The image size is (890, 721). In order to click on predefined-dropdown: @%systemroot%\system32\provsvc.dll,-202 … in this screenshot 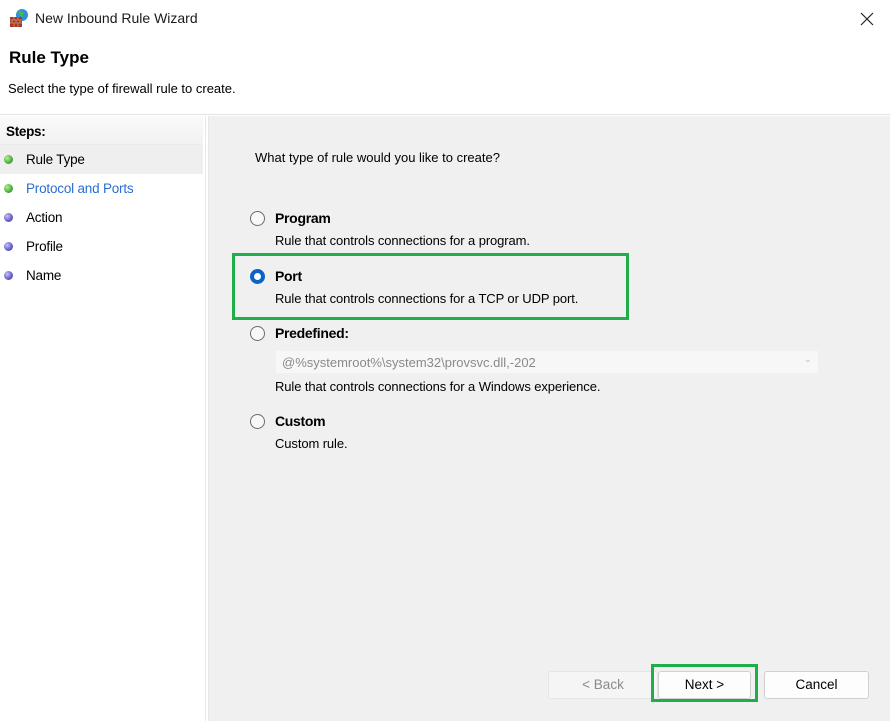, I will do `click(547, 362)`.